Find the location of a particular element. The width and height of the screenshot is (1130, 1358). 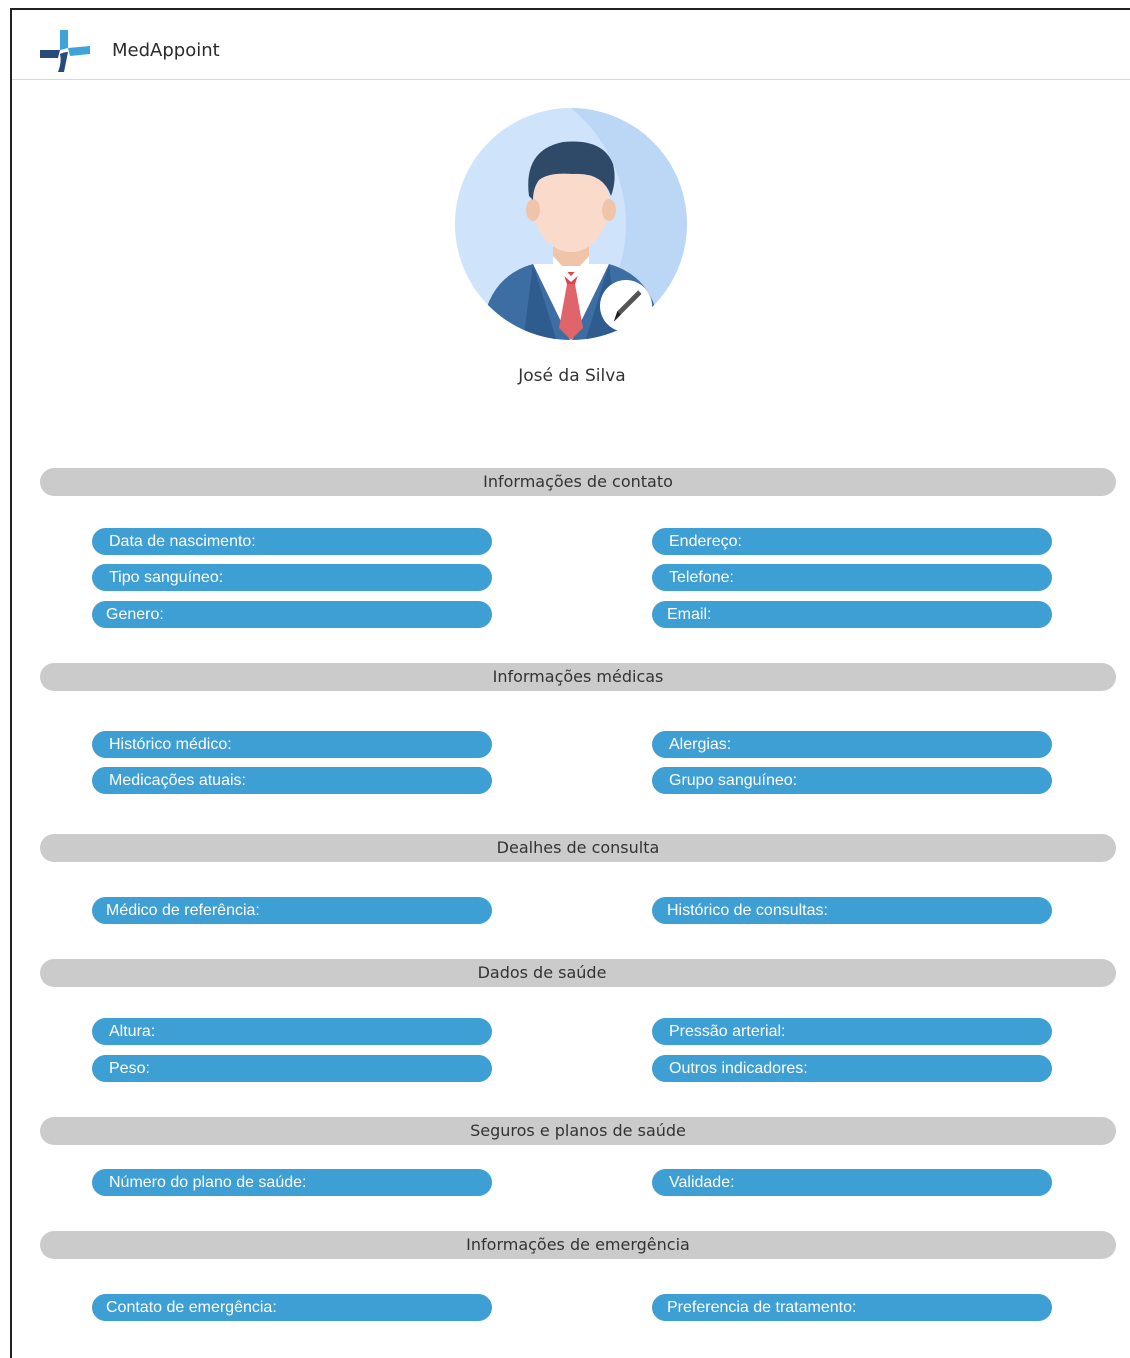

section-insurance-header: Seguros e planos de saúde is located at coordinates (578, 1131).